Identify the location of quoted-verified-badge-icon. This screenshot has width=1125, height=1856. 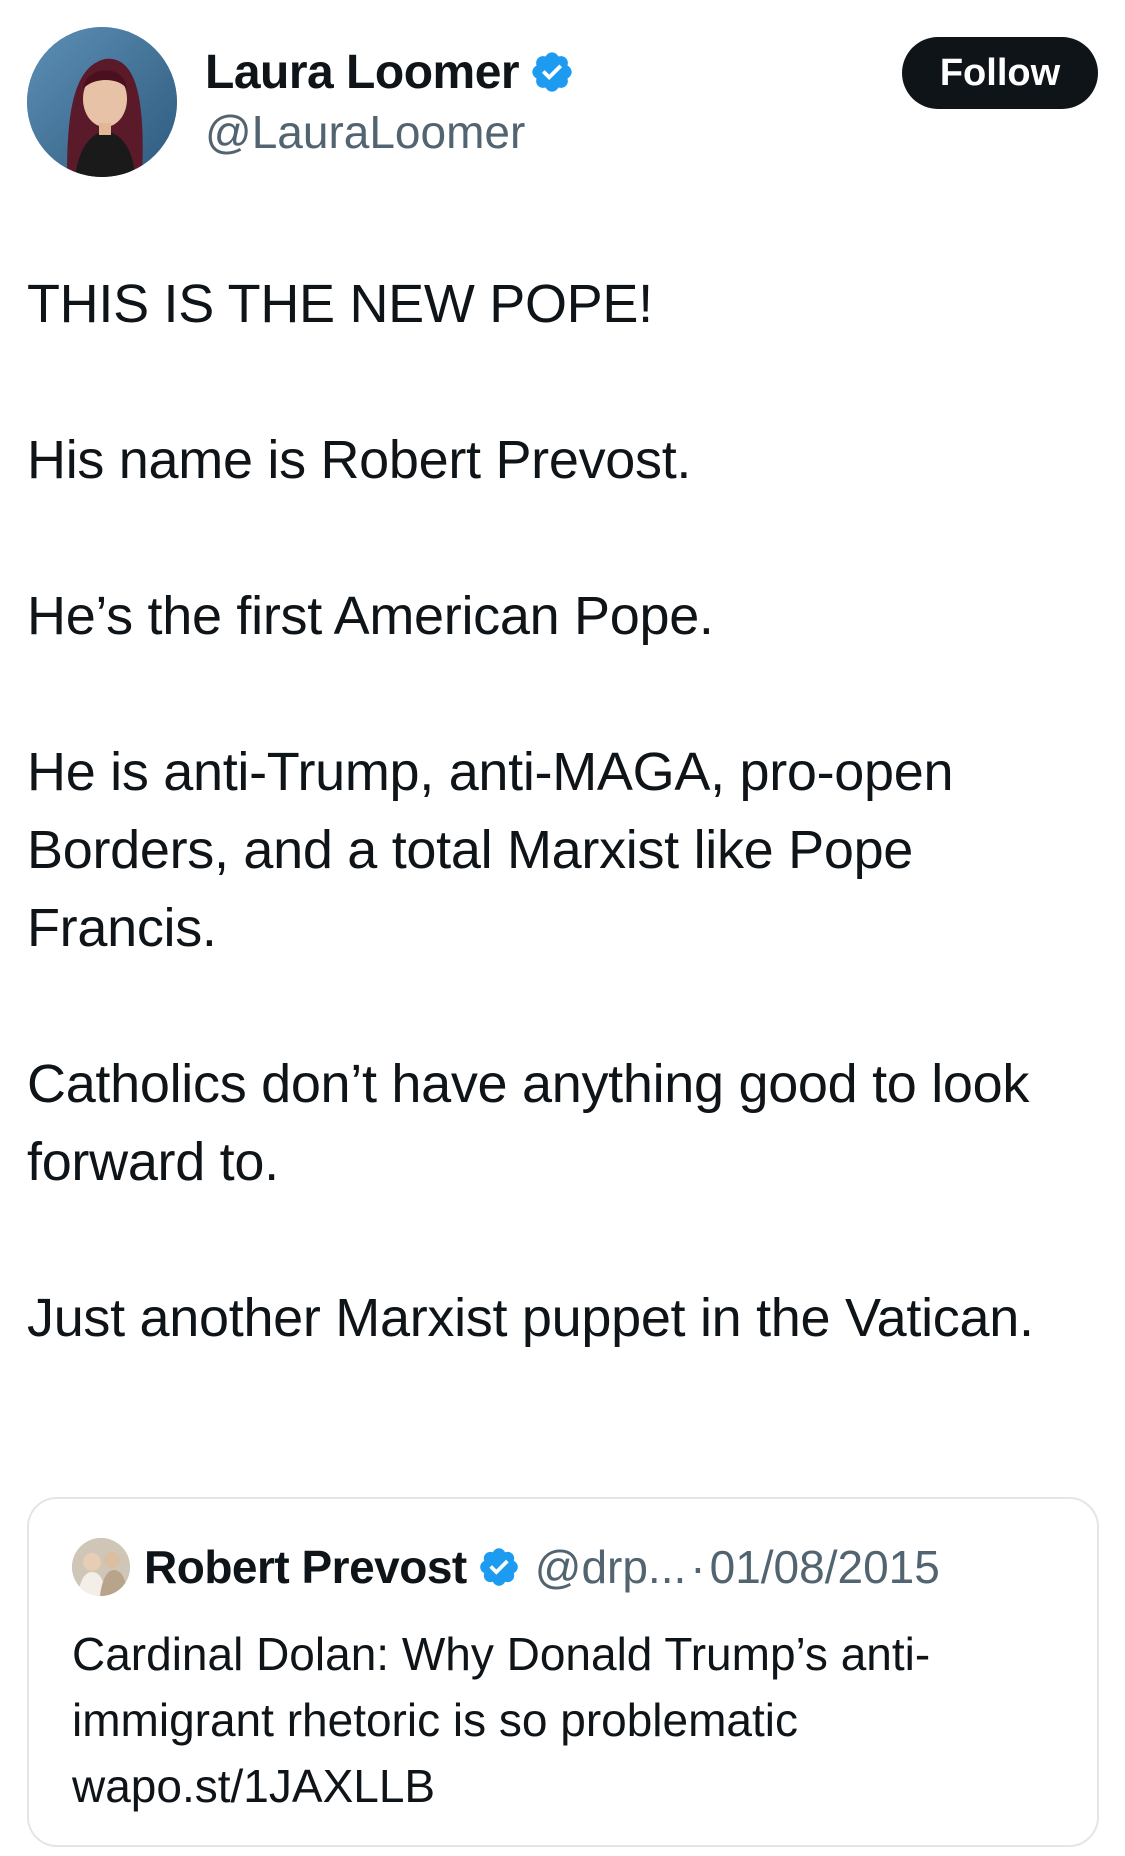
(498, 1567).